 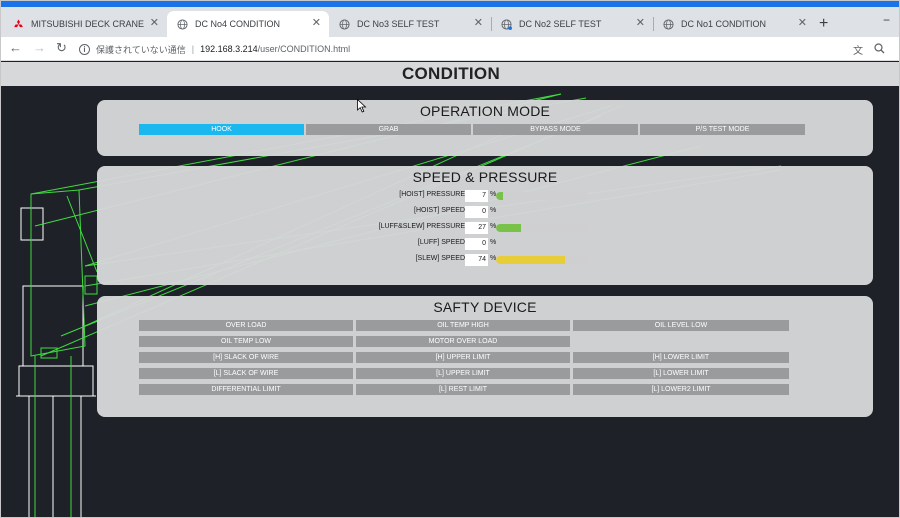 I want to click on slew-speed-bar-fill, so click(x=530, y=260).